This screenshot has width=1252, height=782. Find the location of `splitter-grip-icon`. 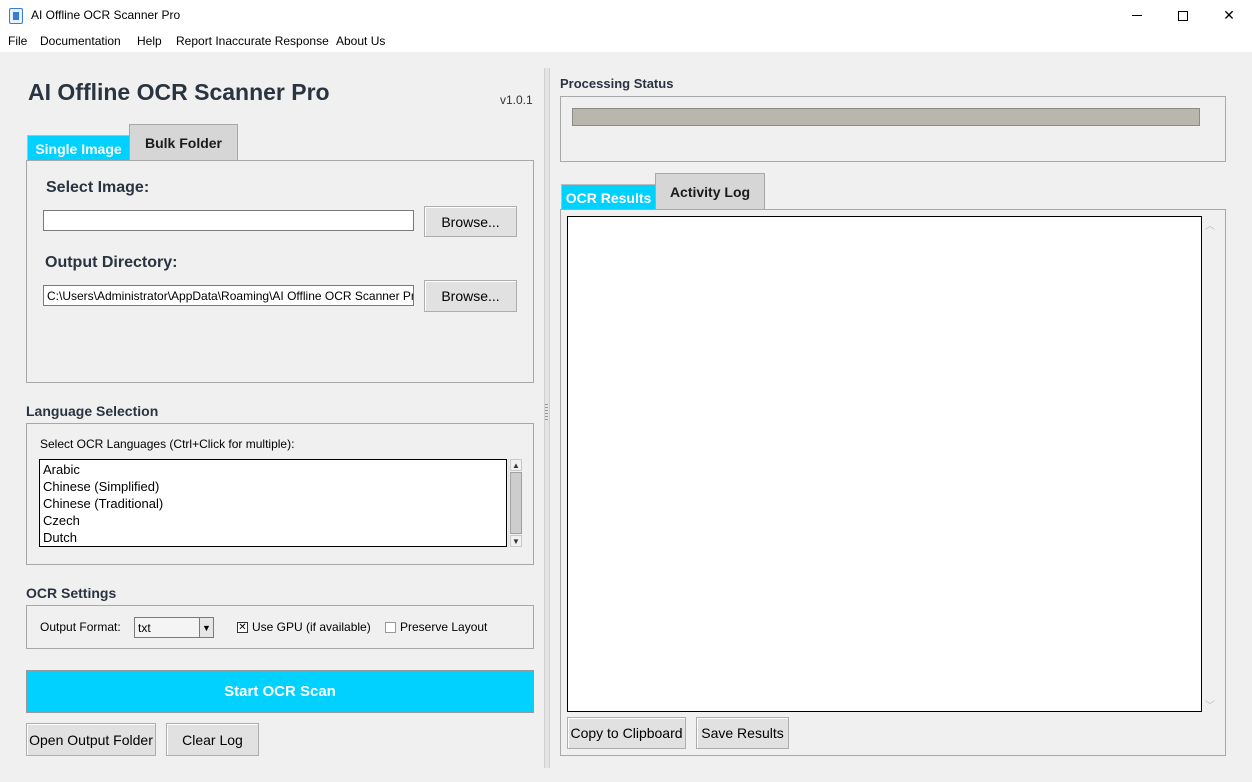

splitter-grip-icon is located at coordinates (546, 412).